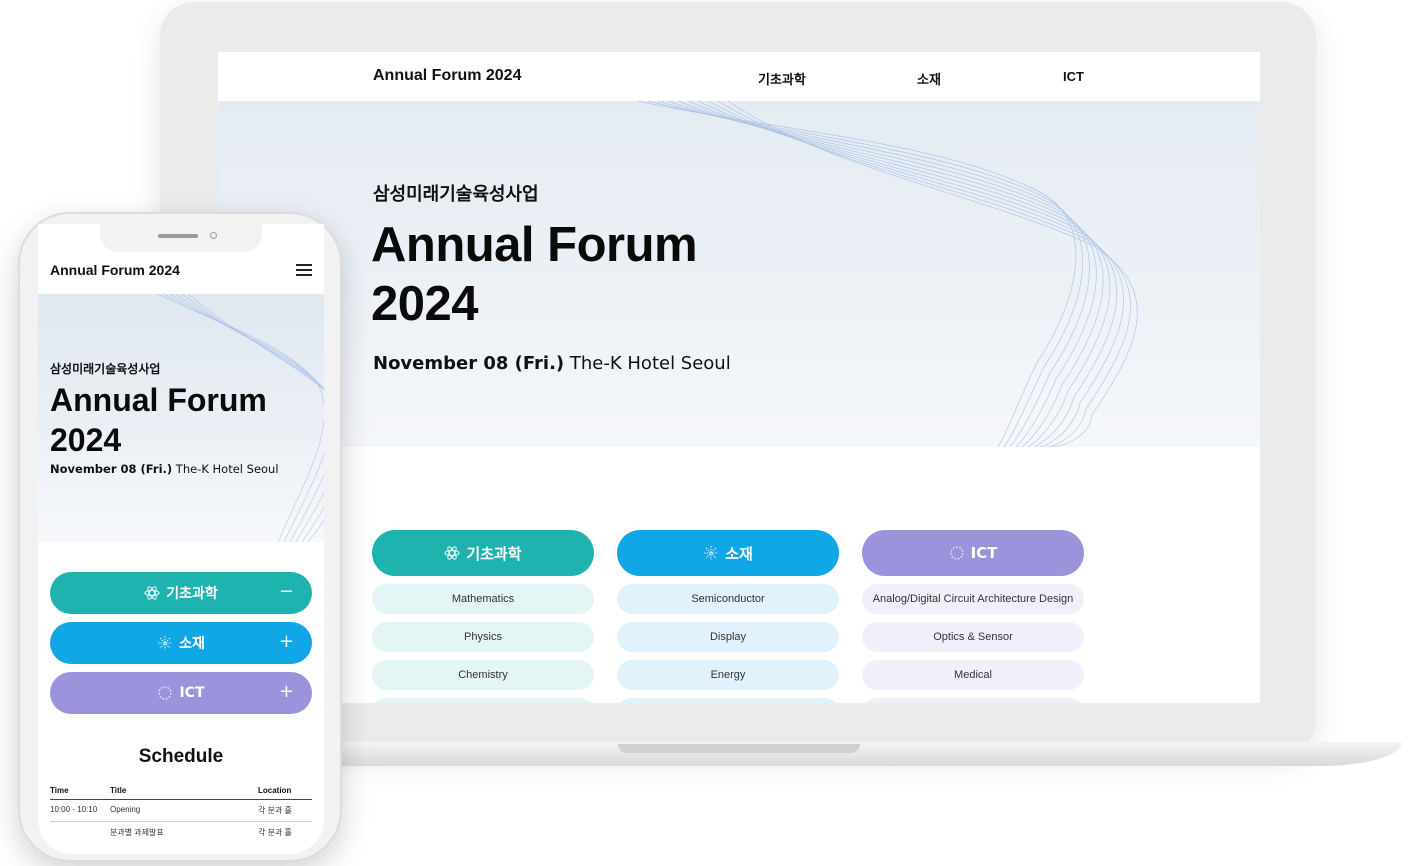 The height and width of the screenshot is (866, 1417). What do you see at coordinates (275, 790) in the screenshot?
I see `col-header-location: Location` at bounding box center [275, 790].